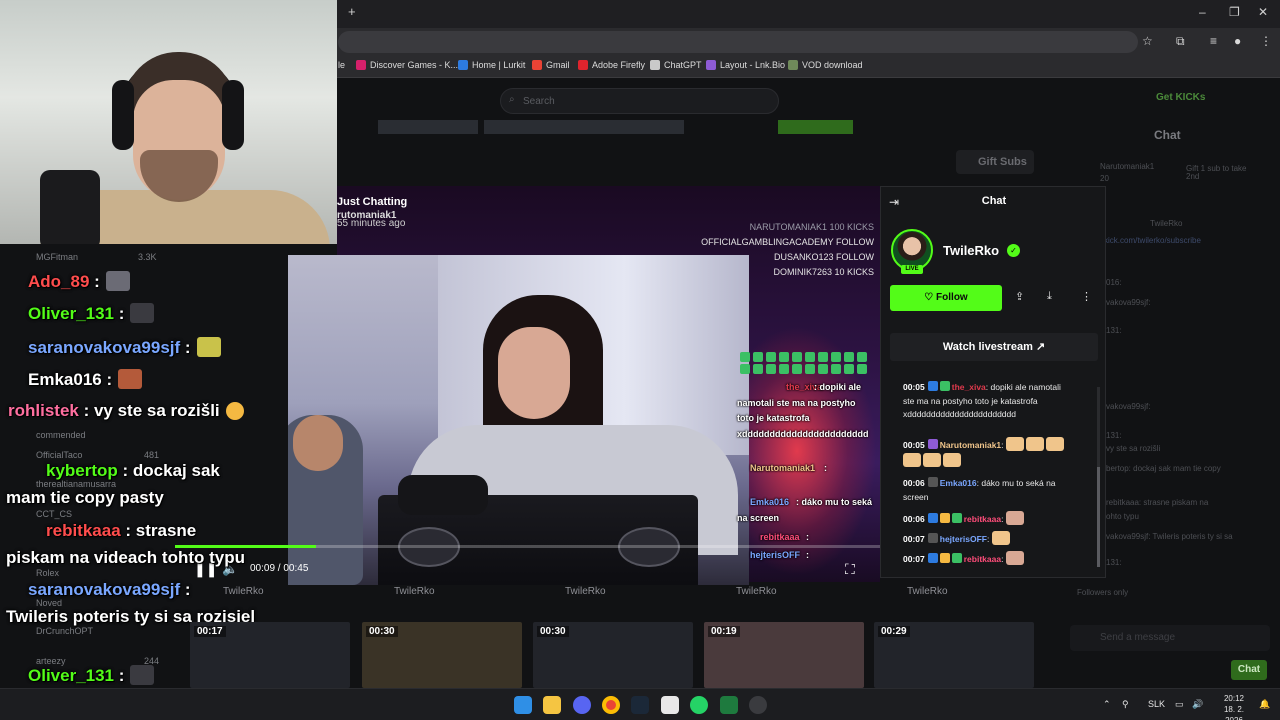 The height and width of the screenshot is (720, 1280). I want to click on time-ago: 55 minutes ago, so click(371, 223).